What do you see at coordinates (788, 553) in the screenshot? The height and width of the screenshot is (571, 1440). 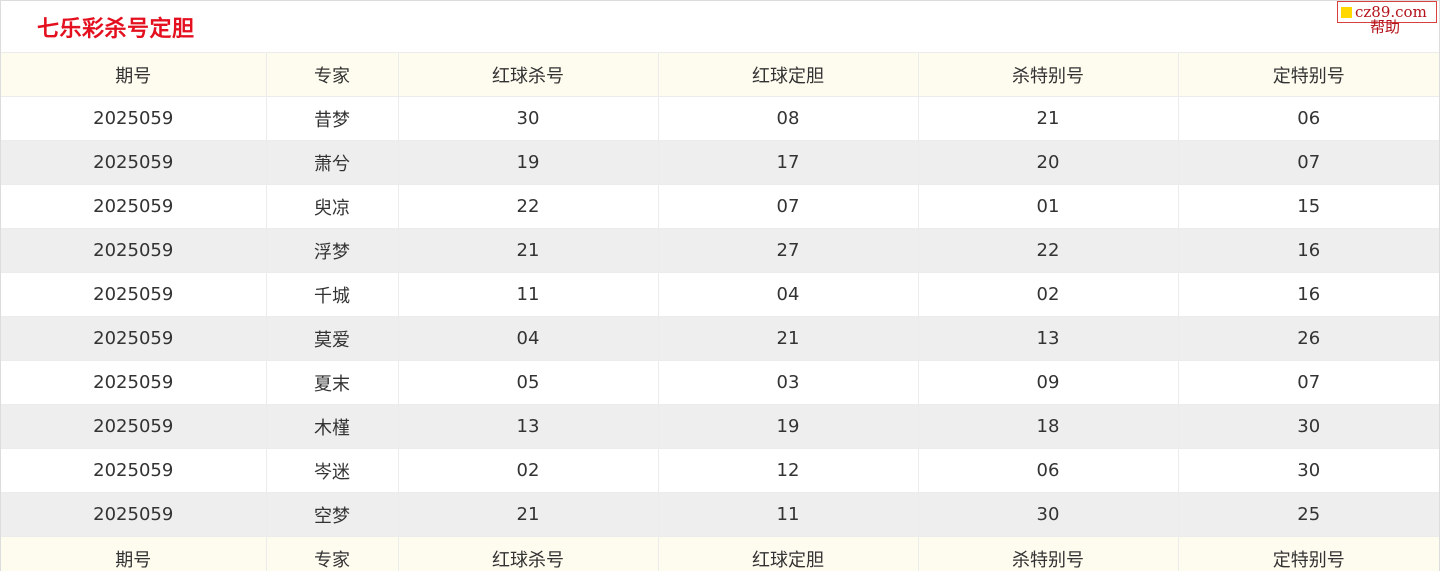 I see `col-footer-red-fix: 红球定胆` at bounding box center [788, 553].